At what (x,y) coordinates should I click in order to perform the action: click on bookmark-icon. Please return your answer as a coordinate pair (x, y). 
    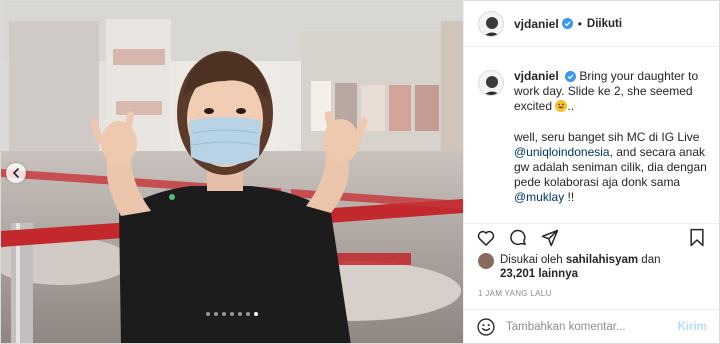
    Looking at the image, I should click on (697, 237).